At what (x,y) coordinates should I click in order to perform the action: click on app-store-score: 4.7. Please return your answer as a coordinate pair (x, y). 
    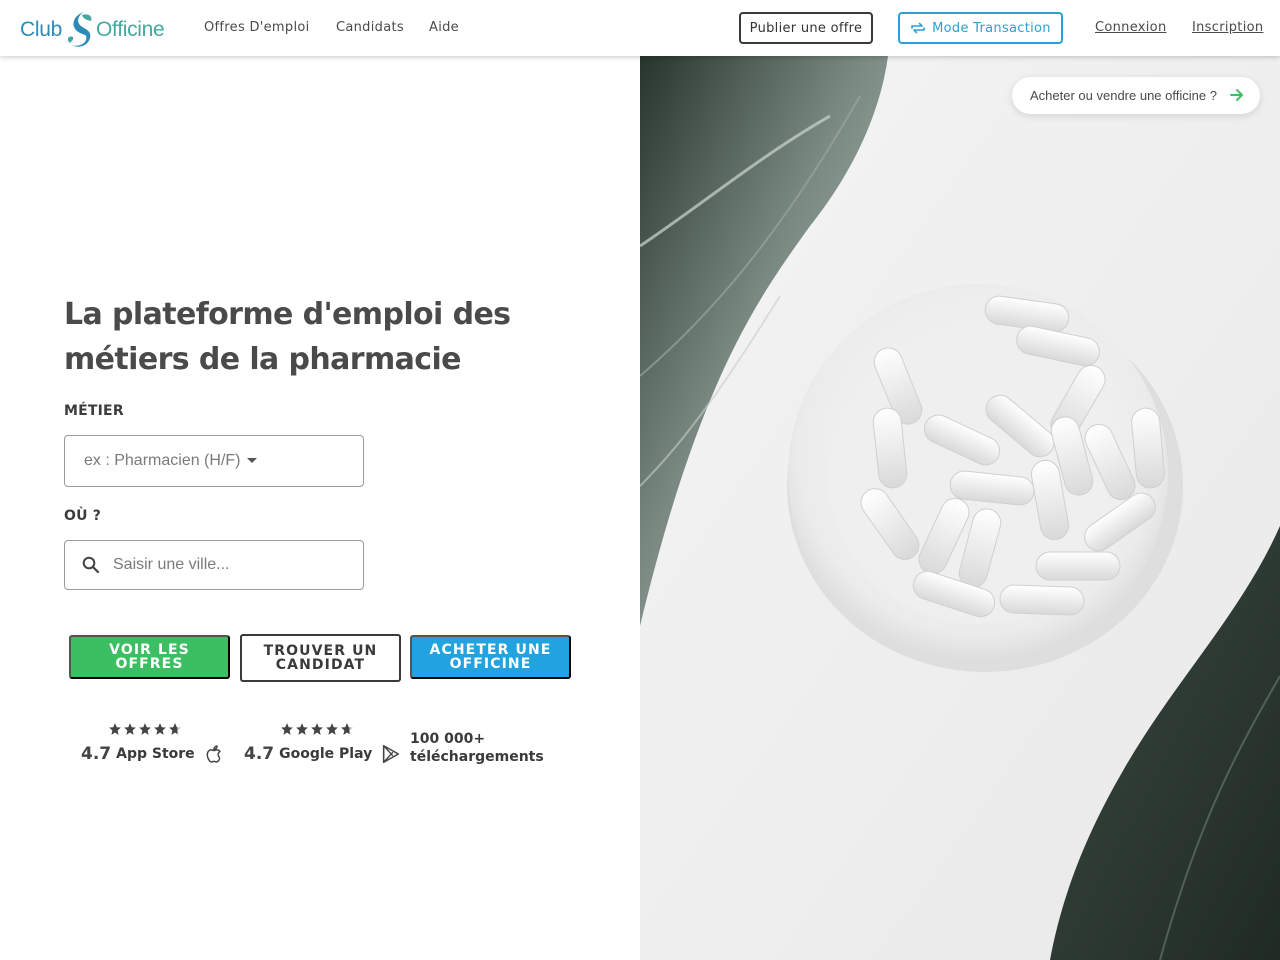
    Looking at the image, I should click on (96, 754).